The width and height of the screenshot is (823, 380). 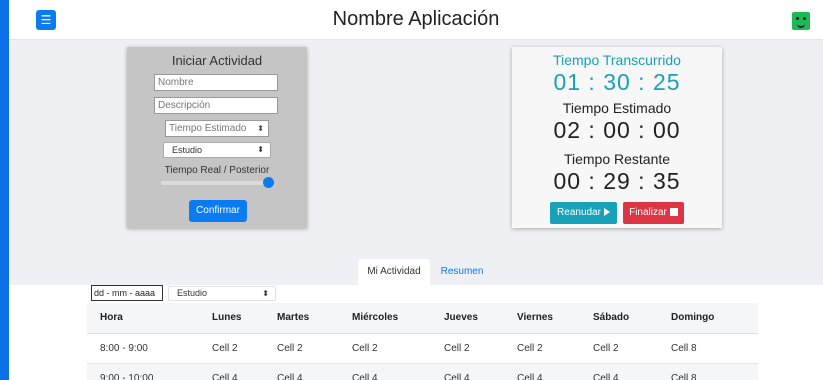 I want to click on col-header: Martes, so click(x=301, y=318).